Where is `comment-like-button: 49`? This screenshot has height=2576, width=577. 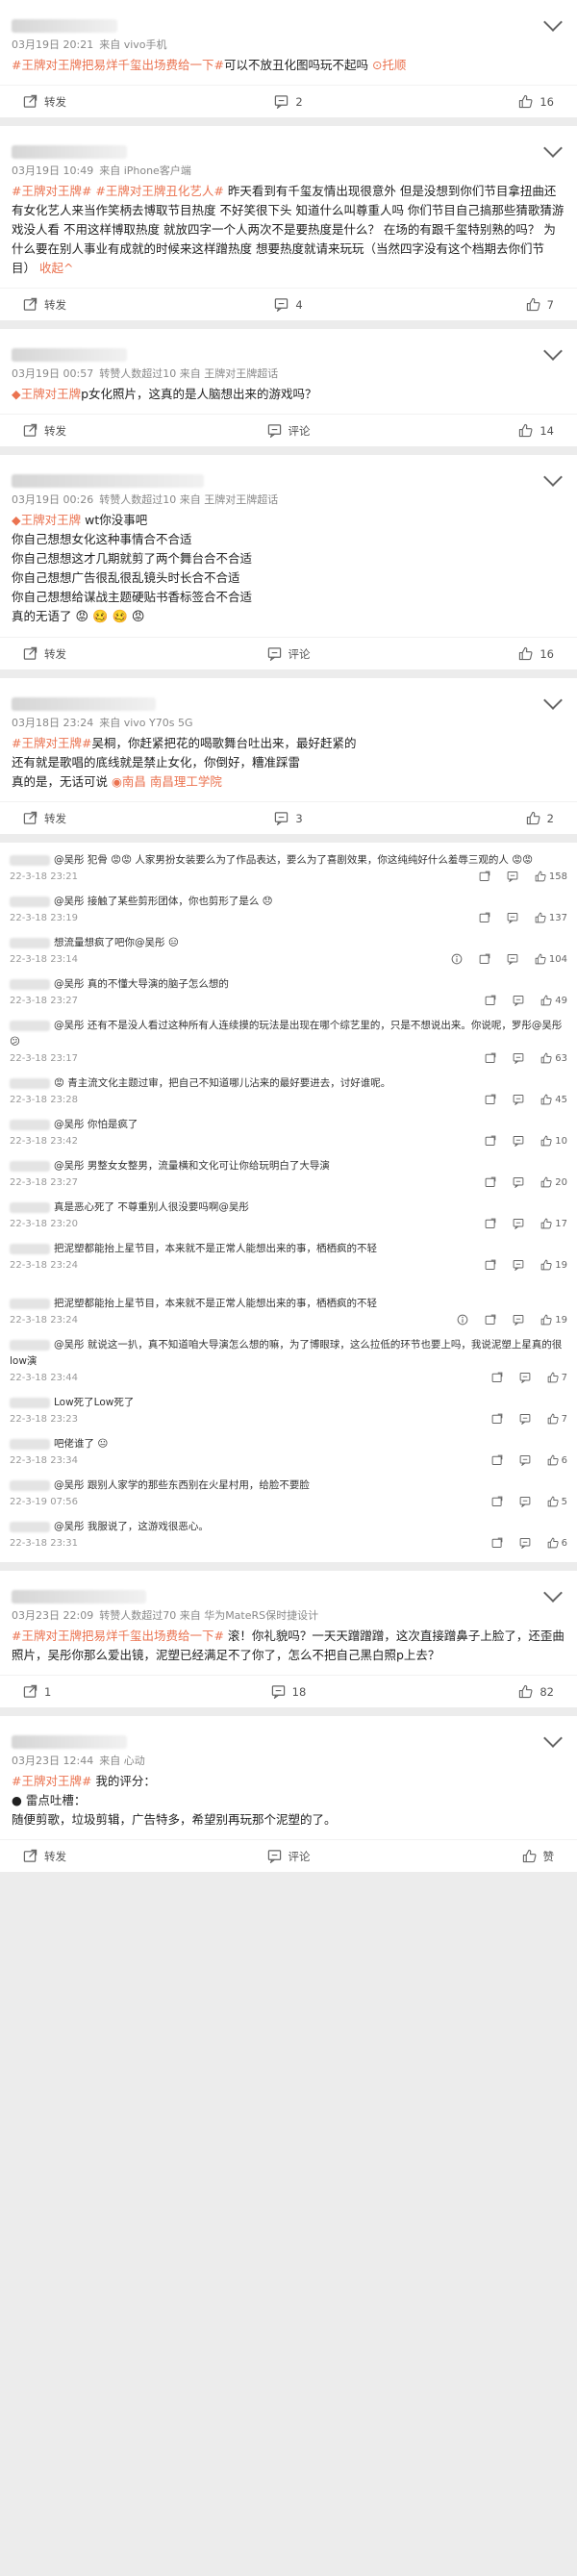 comment-like-button: 49 is located at coordinates (553, 1001).